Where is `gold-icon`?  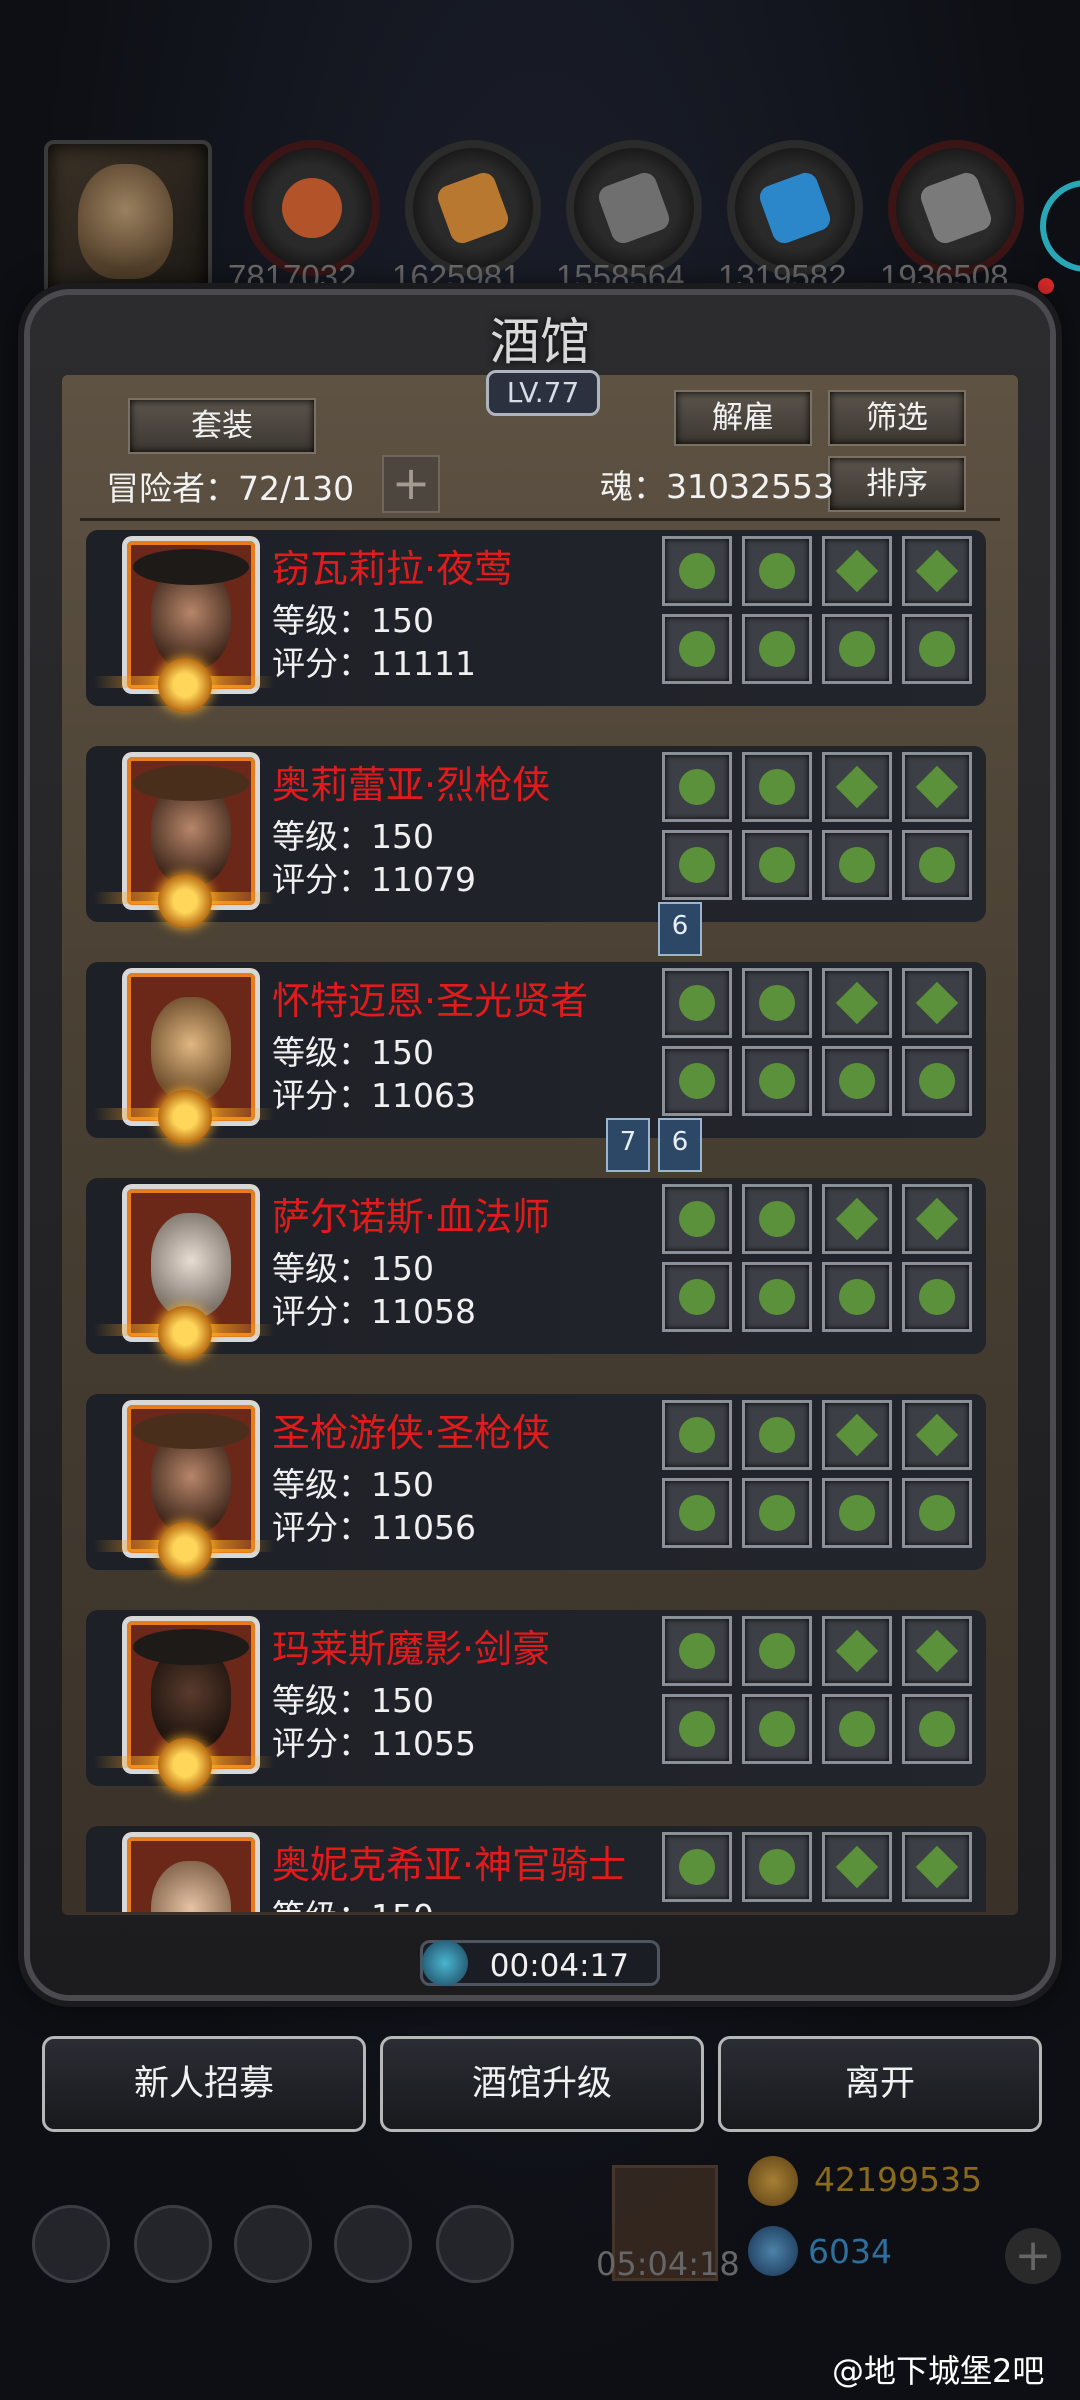
gold-icon is located at coordinates (773, 2181).